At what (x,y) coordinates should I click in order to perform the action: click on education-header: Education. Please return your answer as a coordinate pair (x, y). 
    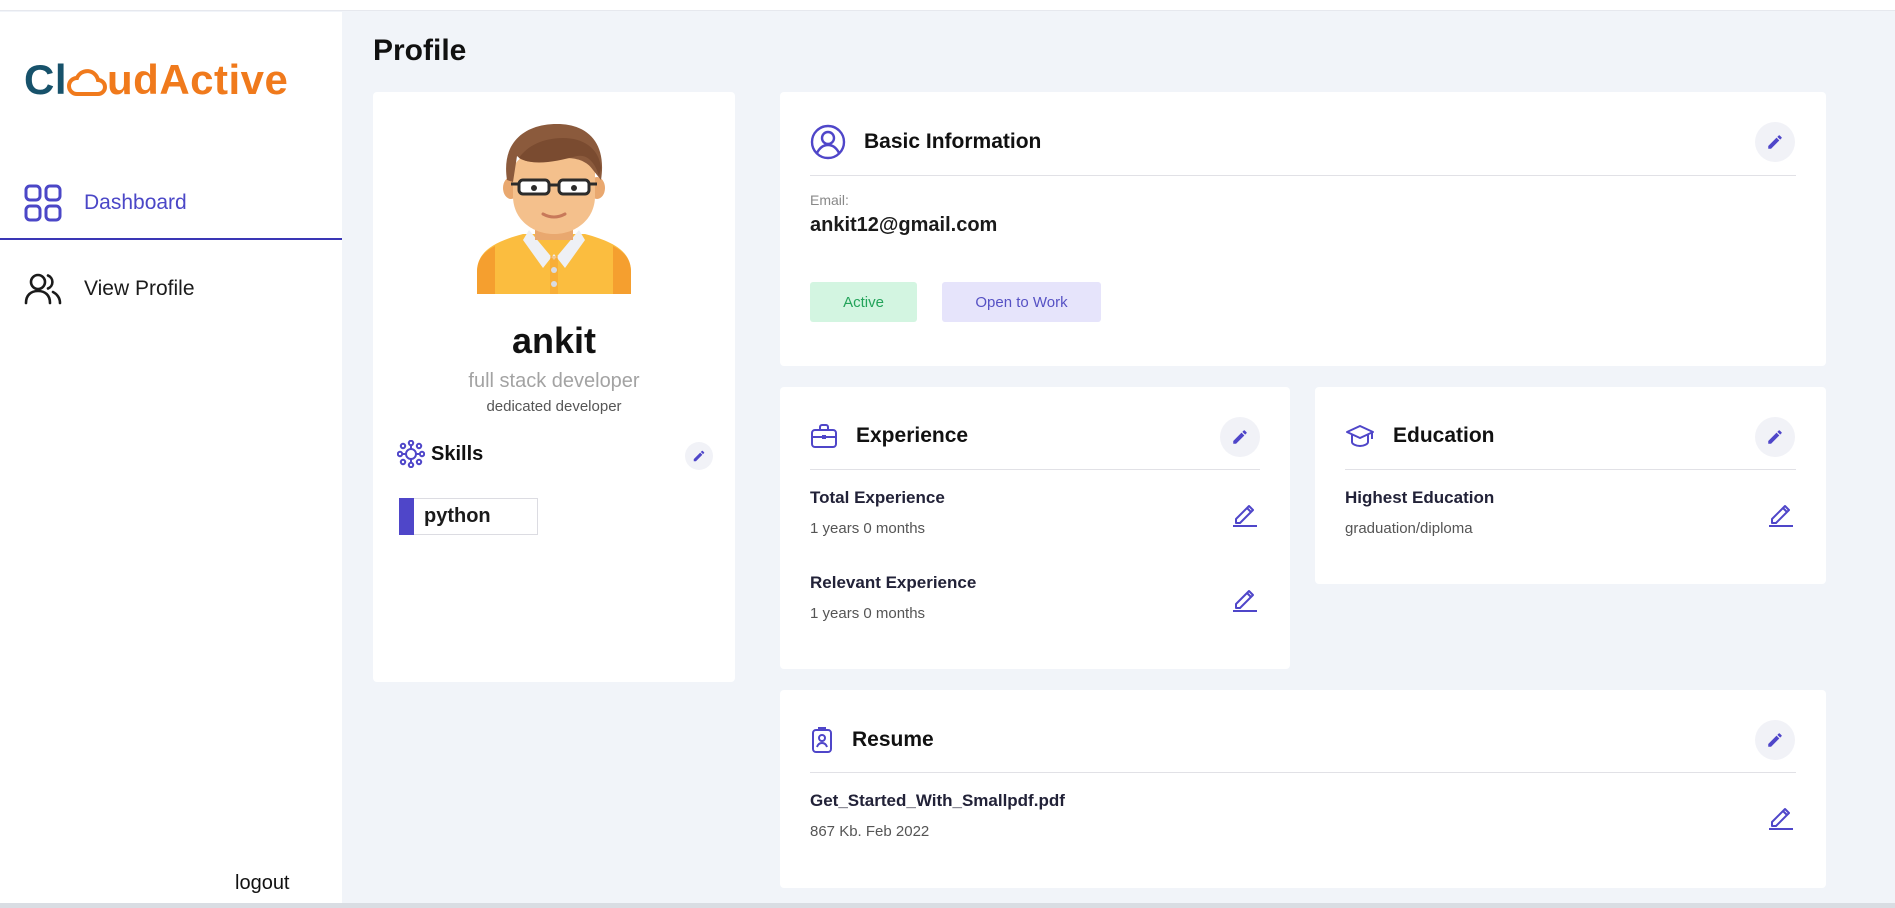
    Looking at the image, I should click on (1420, 436).